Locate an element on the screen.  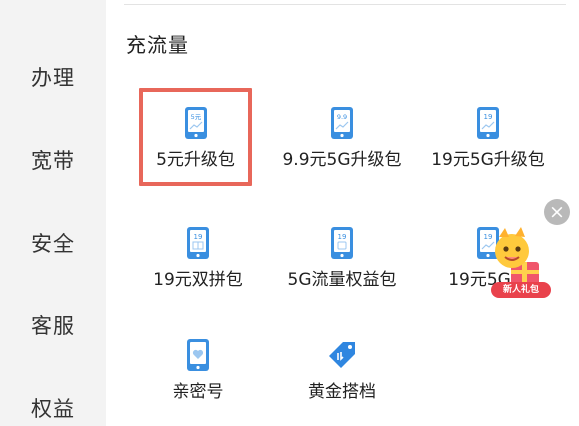
new-user-gift-badge: 新人礼包 is located at coordinates (520, 262).